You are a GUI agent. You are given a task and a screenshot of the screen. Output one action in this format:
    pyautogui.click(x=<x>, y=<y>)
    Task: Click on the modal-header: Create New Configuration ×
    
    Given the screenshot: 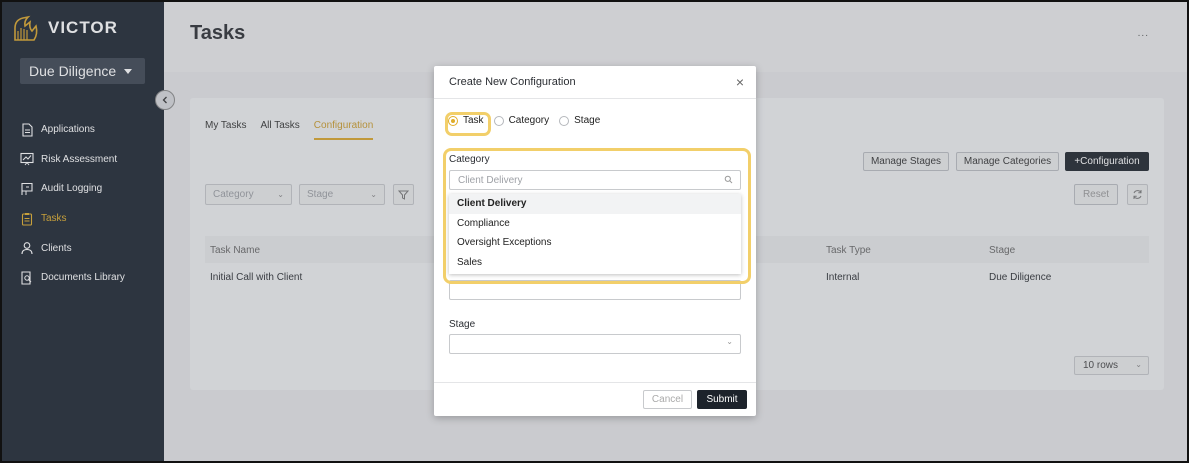 What is the action you would take?
    pyautogui.click(x=595, y=82)
    